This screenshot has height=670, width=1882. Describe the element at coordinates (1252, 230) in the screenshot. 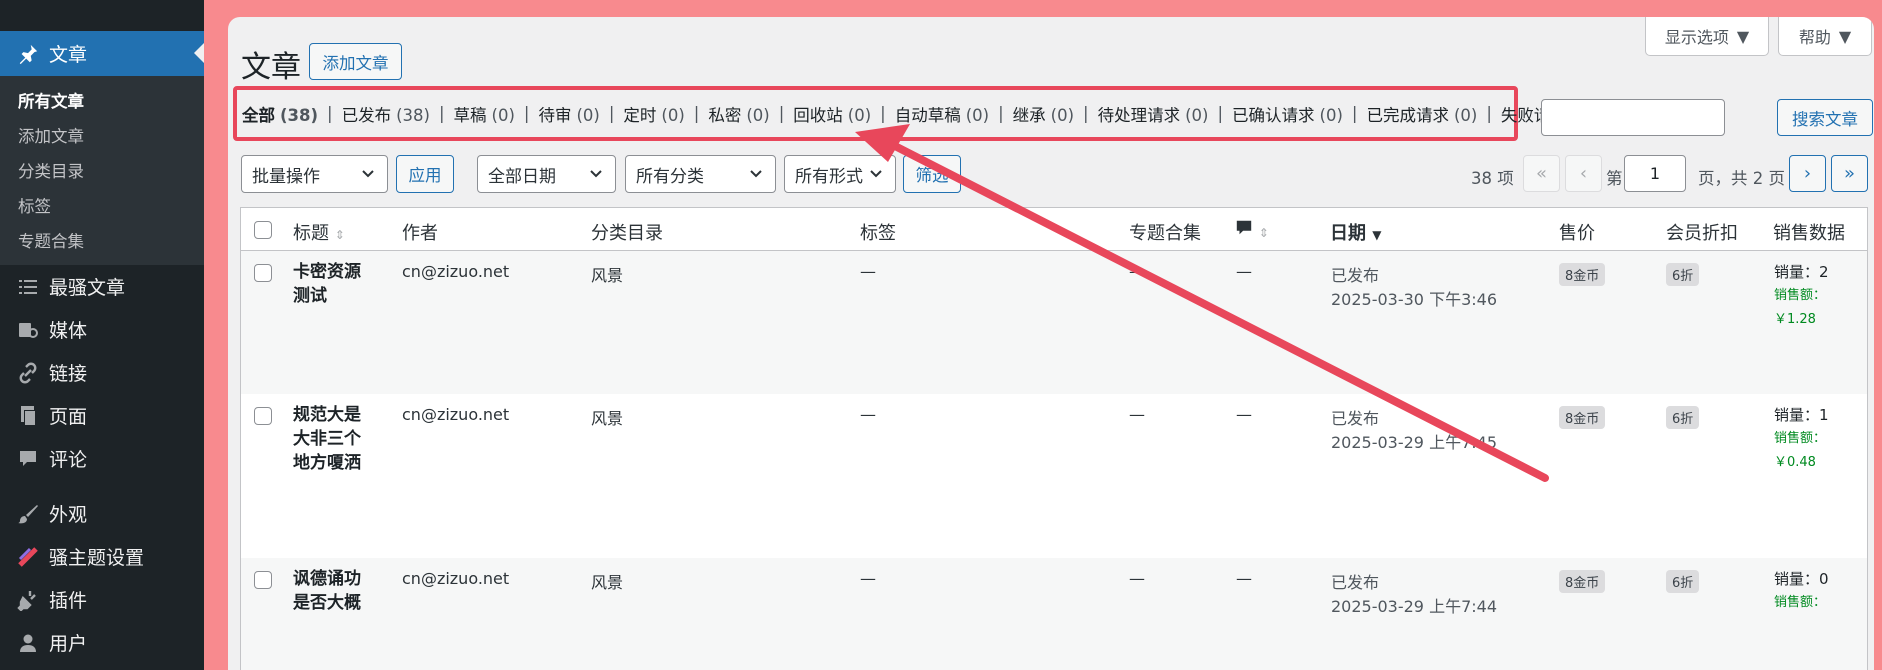

I see `column-comments: ⇕` at that location.